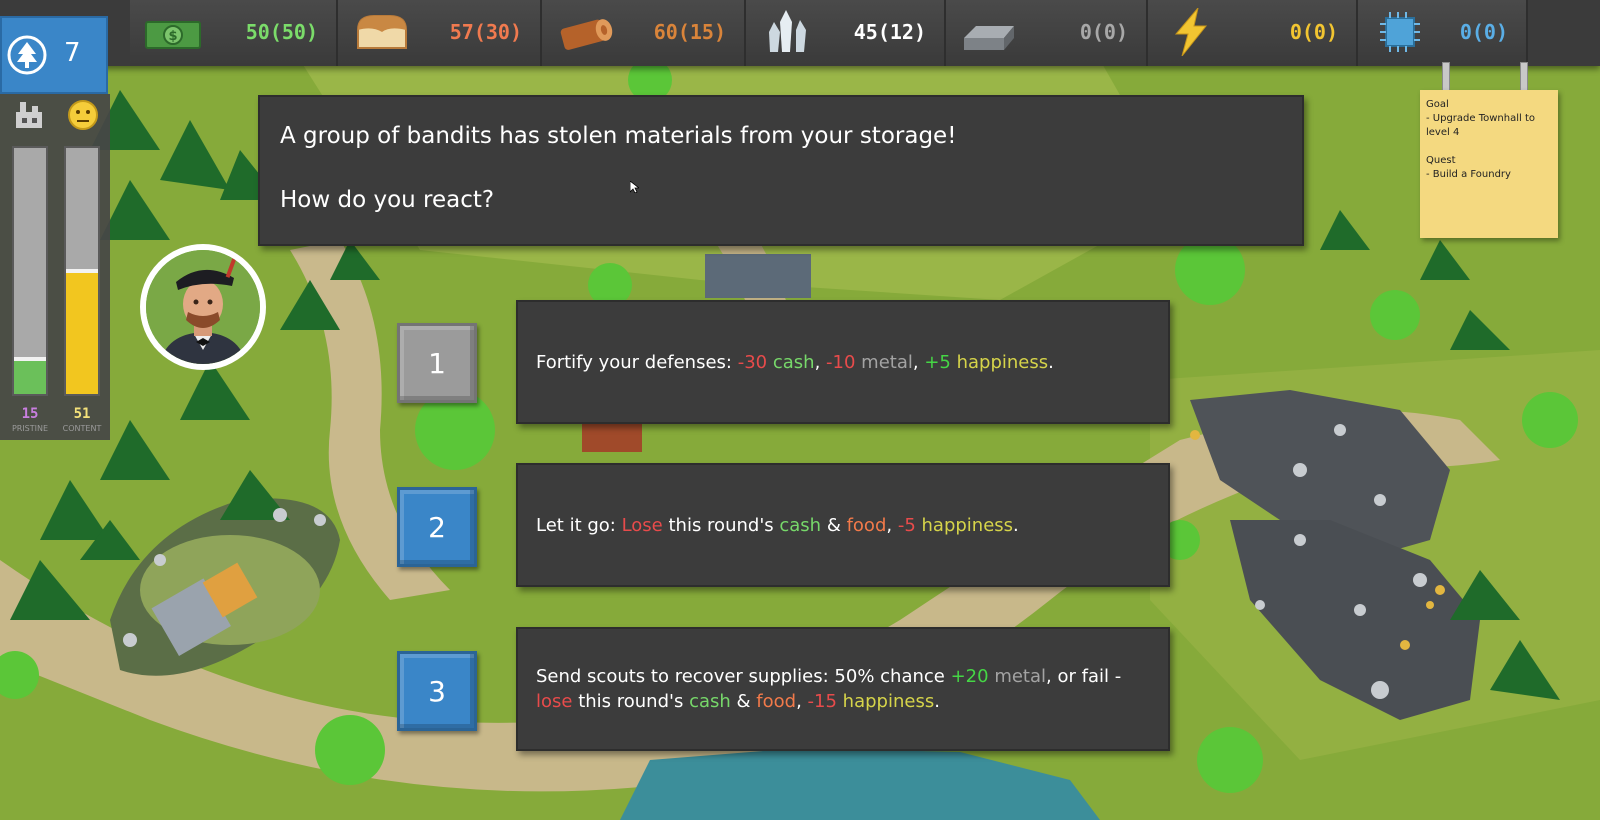 The height and width of the screenshot is (820, 1600). Describe the element at coordinates (743, 701) in the screenshot. I see `choice-3-segment: &` at that location.